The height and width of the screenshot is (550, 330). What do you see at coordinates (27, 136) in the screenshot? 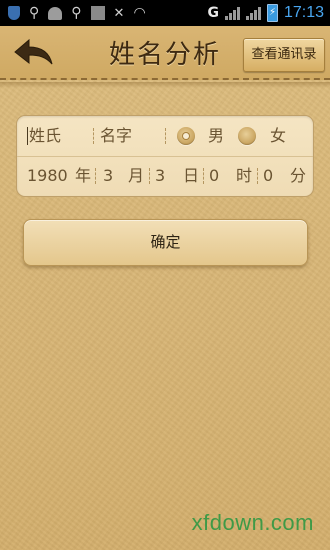
I see `text-cursor` at bounding box center [27, 136].